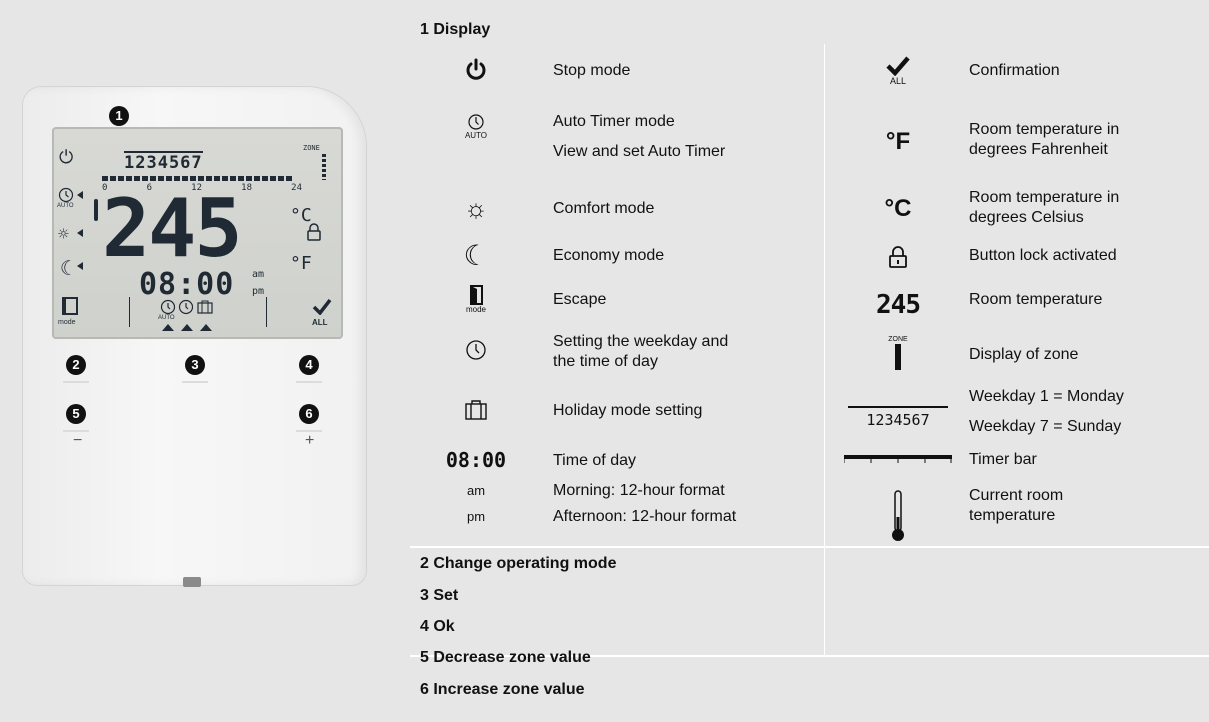 The image size is (1209, 722). I want to click on button-4-mark, so click(309, 382).